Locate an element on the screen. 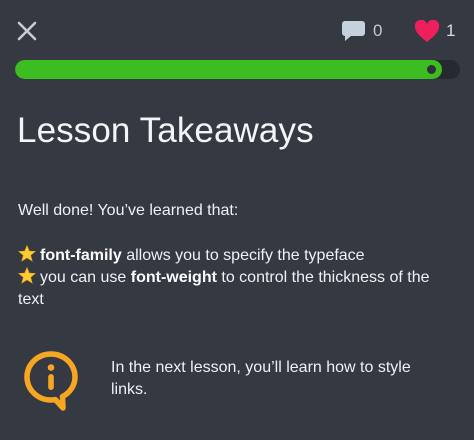  lives-counter: 1 is located at coordinates (434, 31).